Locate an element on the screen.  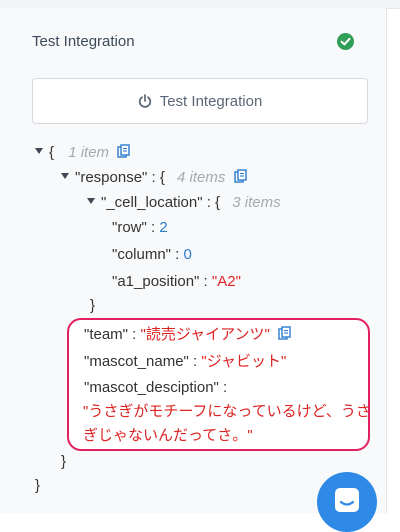
tree-leaf-column: "column" : 0 is located at coordinates (152, 254).